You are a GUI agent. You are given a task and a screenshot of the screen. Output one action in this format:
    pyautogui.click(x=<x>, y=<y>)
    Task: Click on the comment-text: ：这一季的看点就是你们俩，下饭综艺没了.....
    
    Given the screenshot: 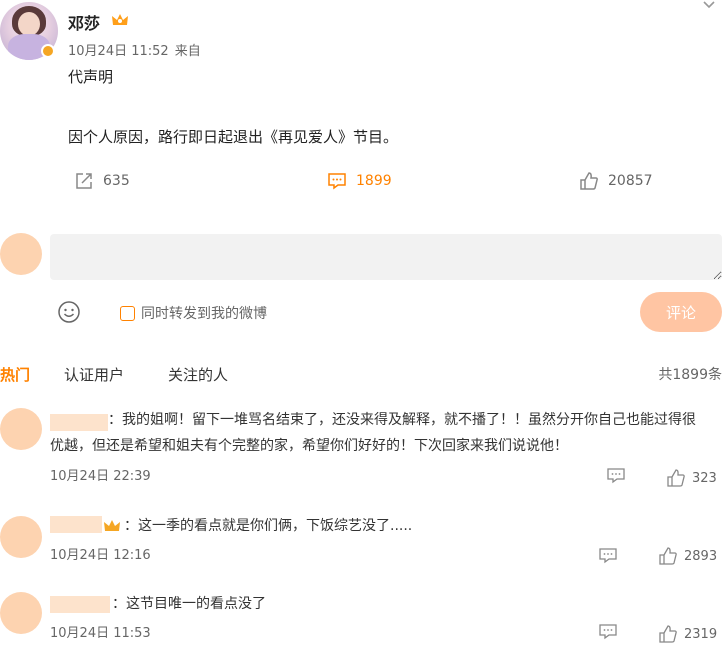 What is the action you would take?
    pyautogui.click(x=268, y=526)
    